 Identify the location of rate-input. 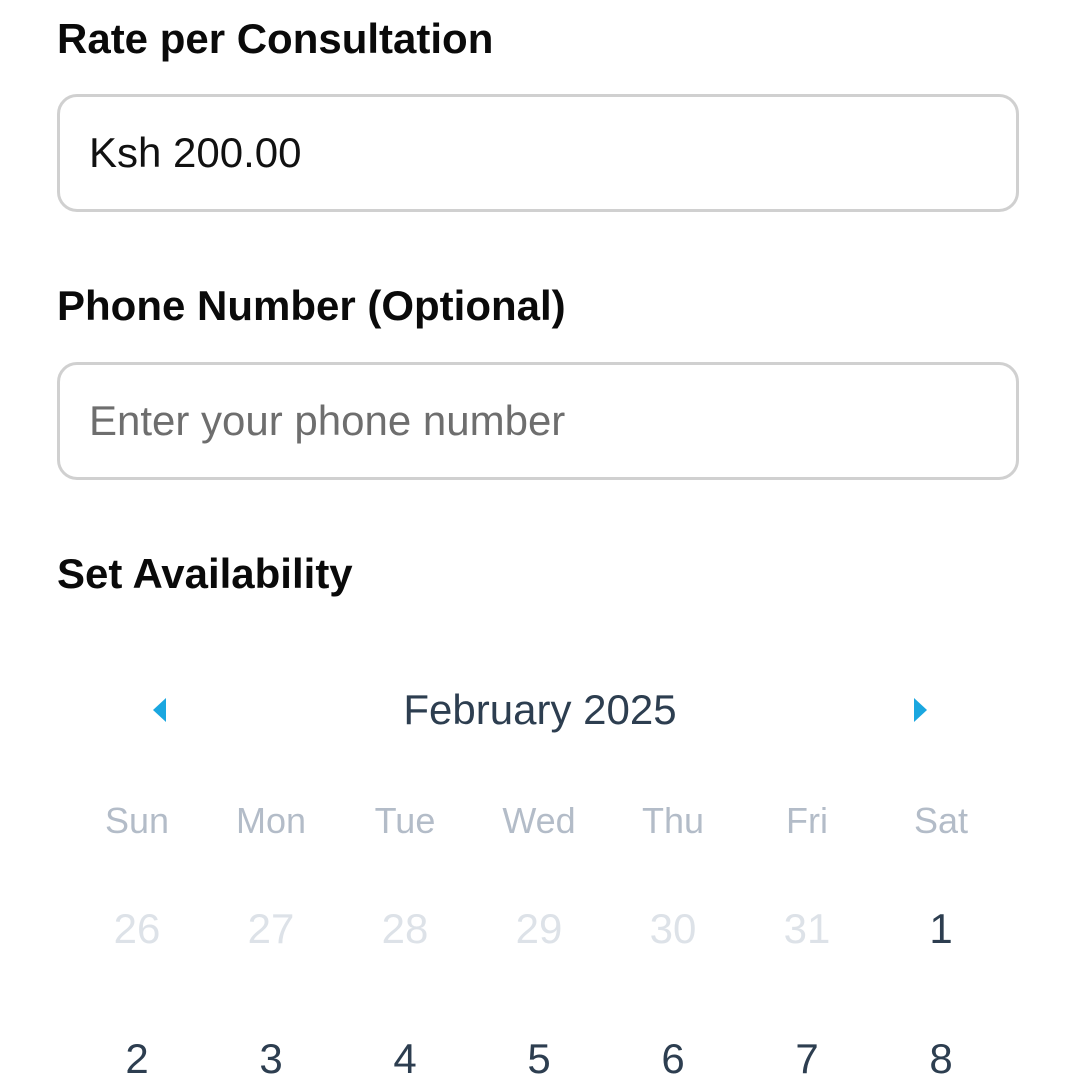
(552, 153).